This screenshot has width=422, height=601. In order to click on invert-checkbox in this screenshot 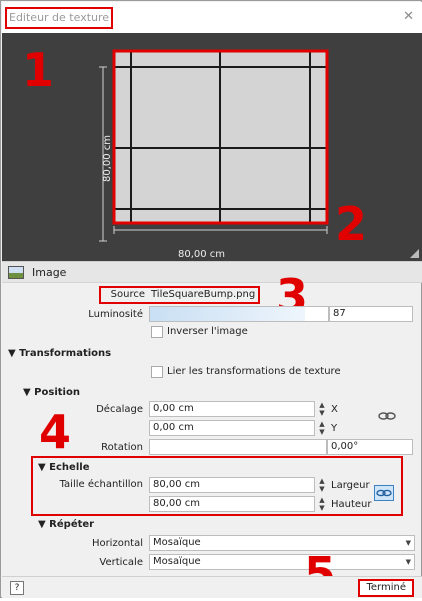, I will do `click(157, 332)`.